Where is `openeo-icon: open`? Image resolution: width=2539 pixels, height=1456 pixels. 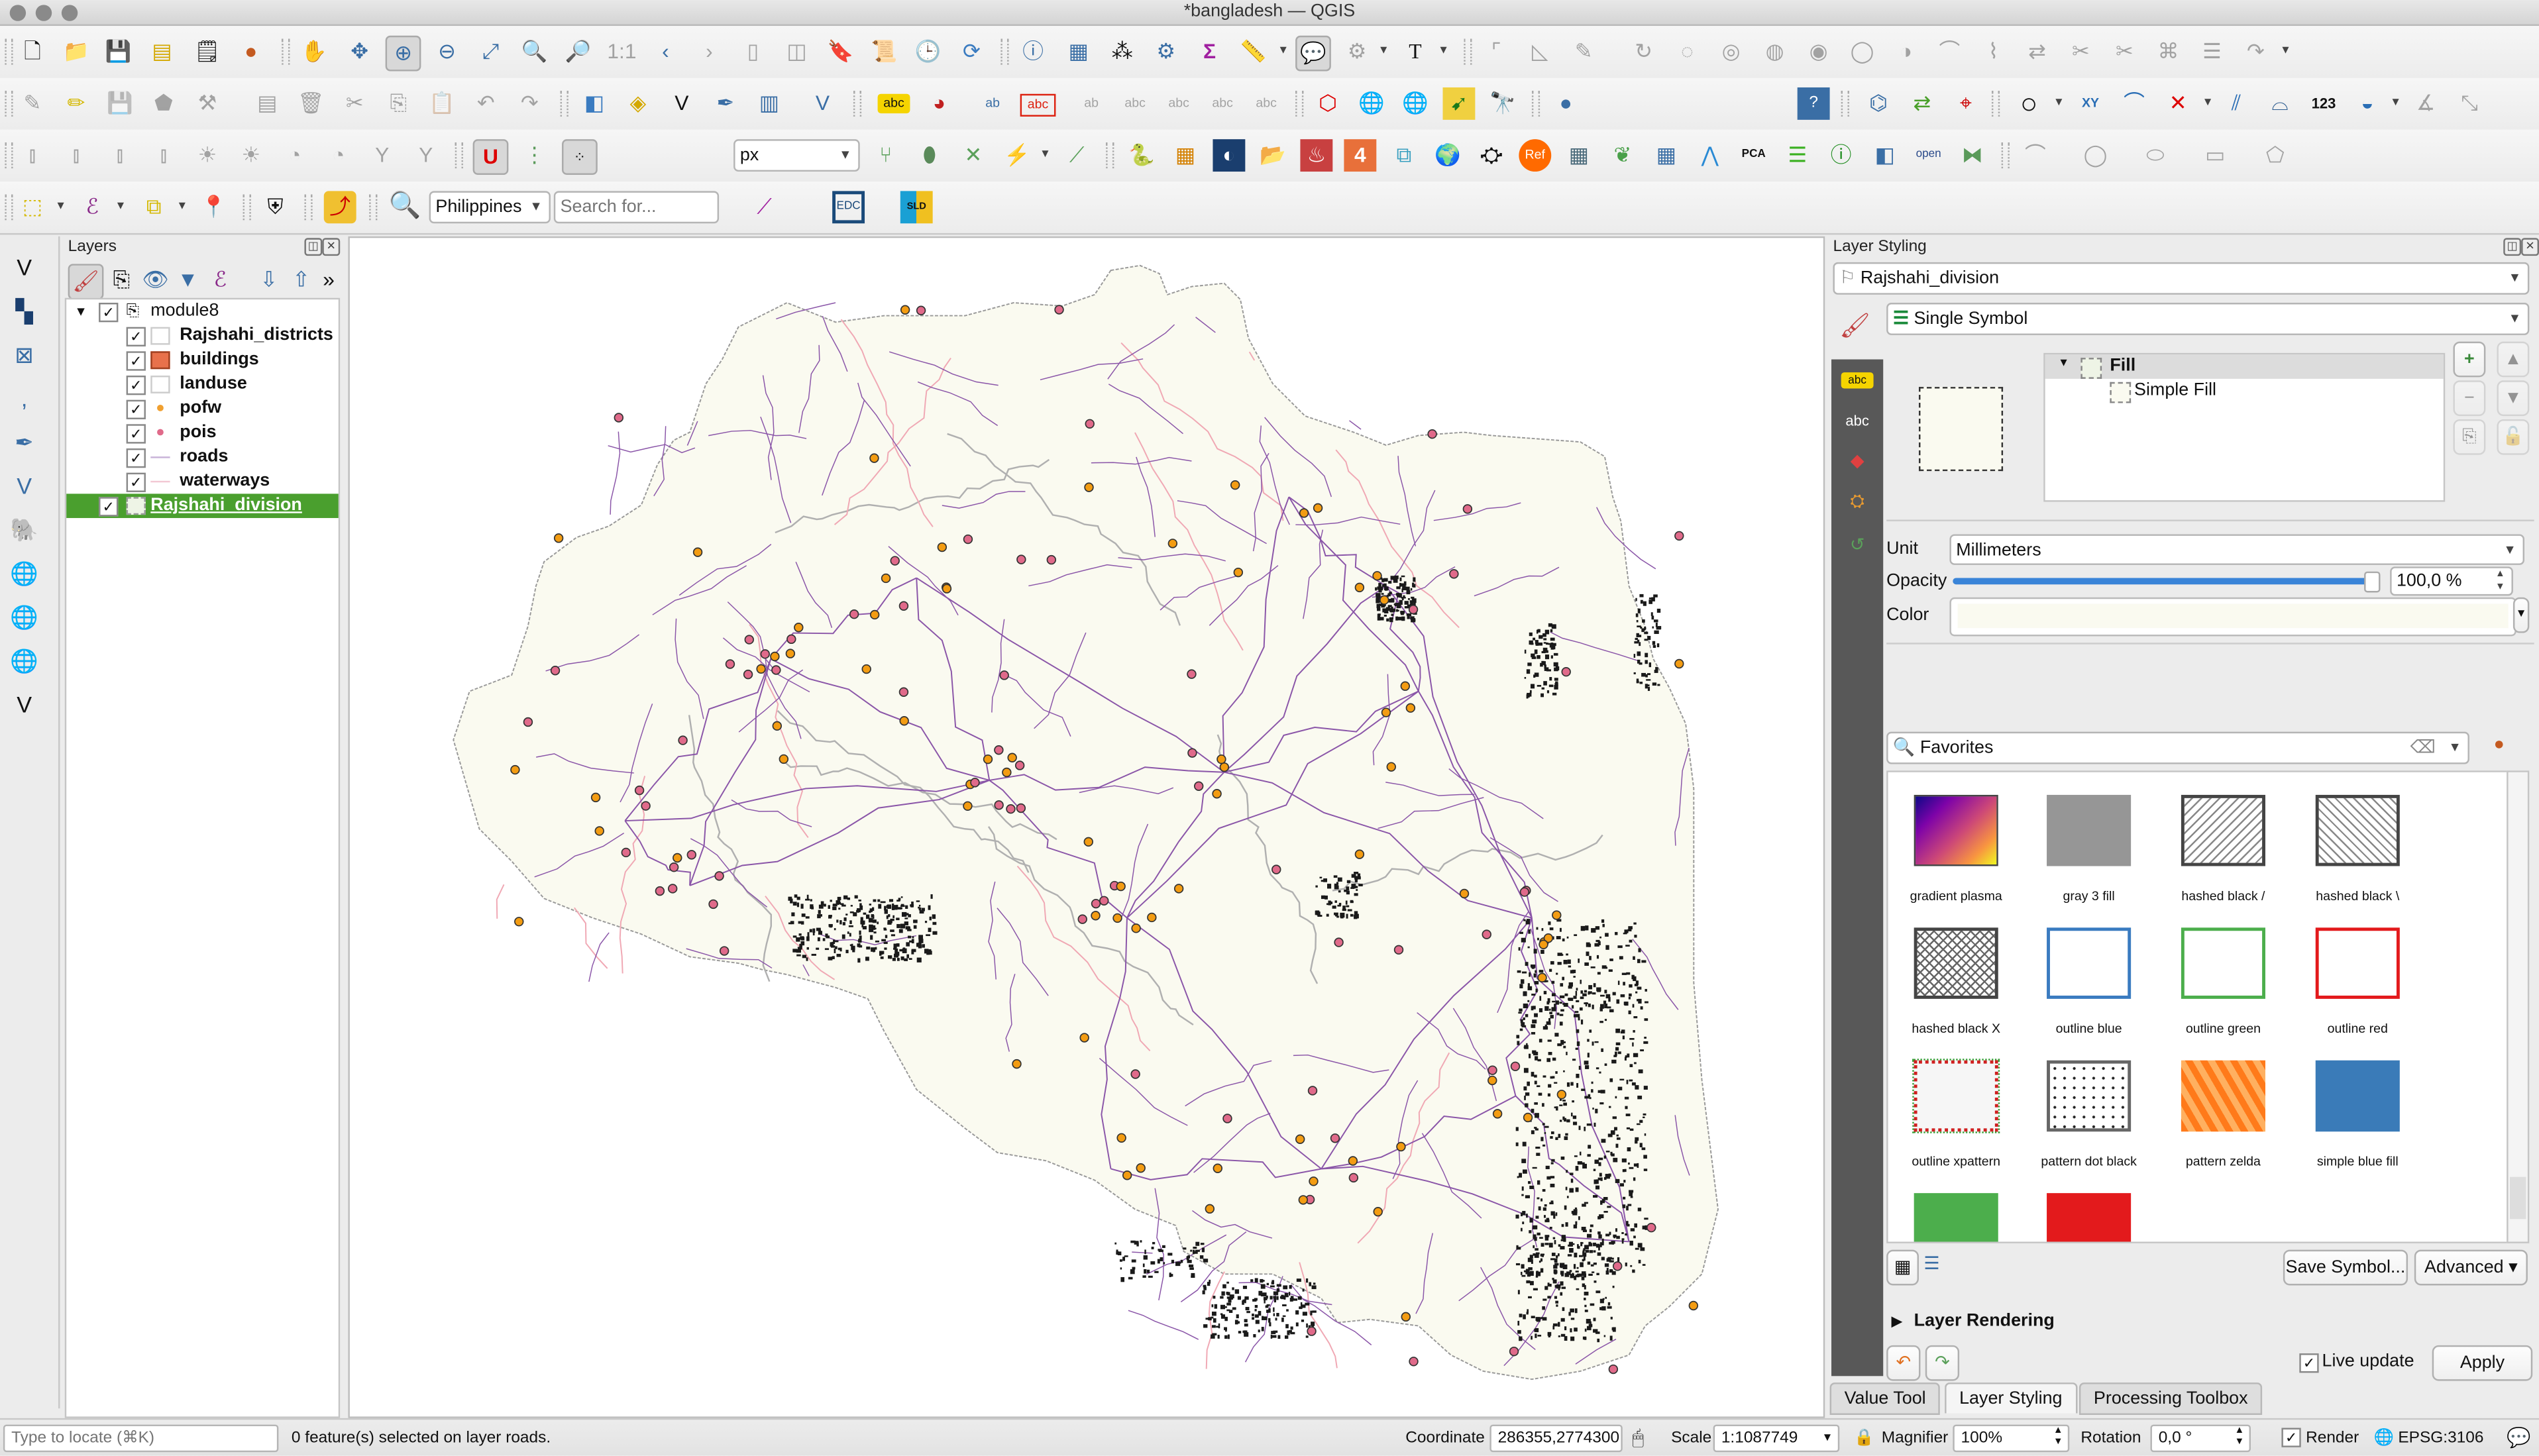
openeo-icon: open is located at coordinates (1928, 155).